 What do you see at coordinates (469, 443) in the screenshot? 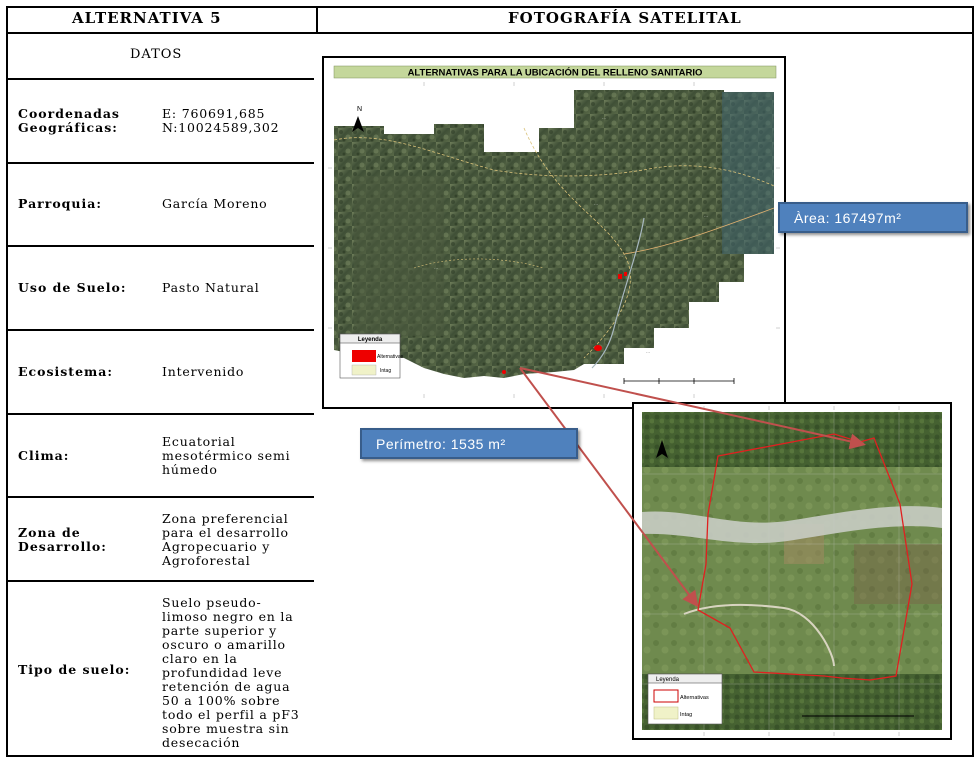
I see `perimetro-callout: Perímetro: 1535 m²` at bounding box center [469, 443].